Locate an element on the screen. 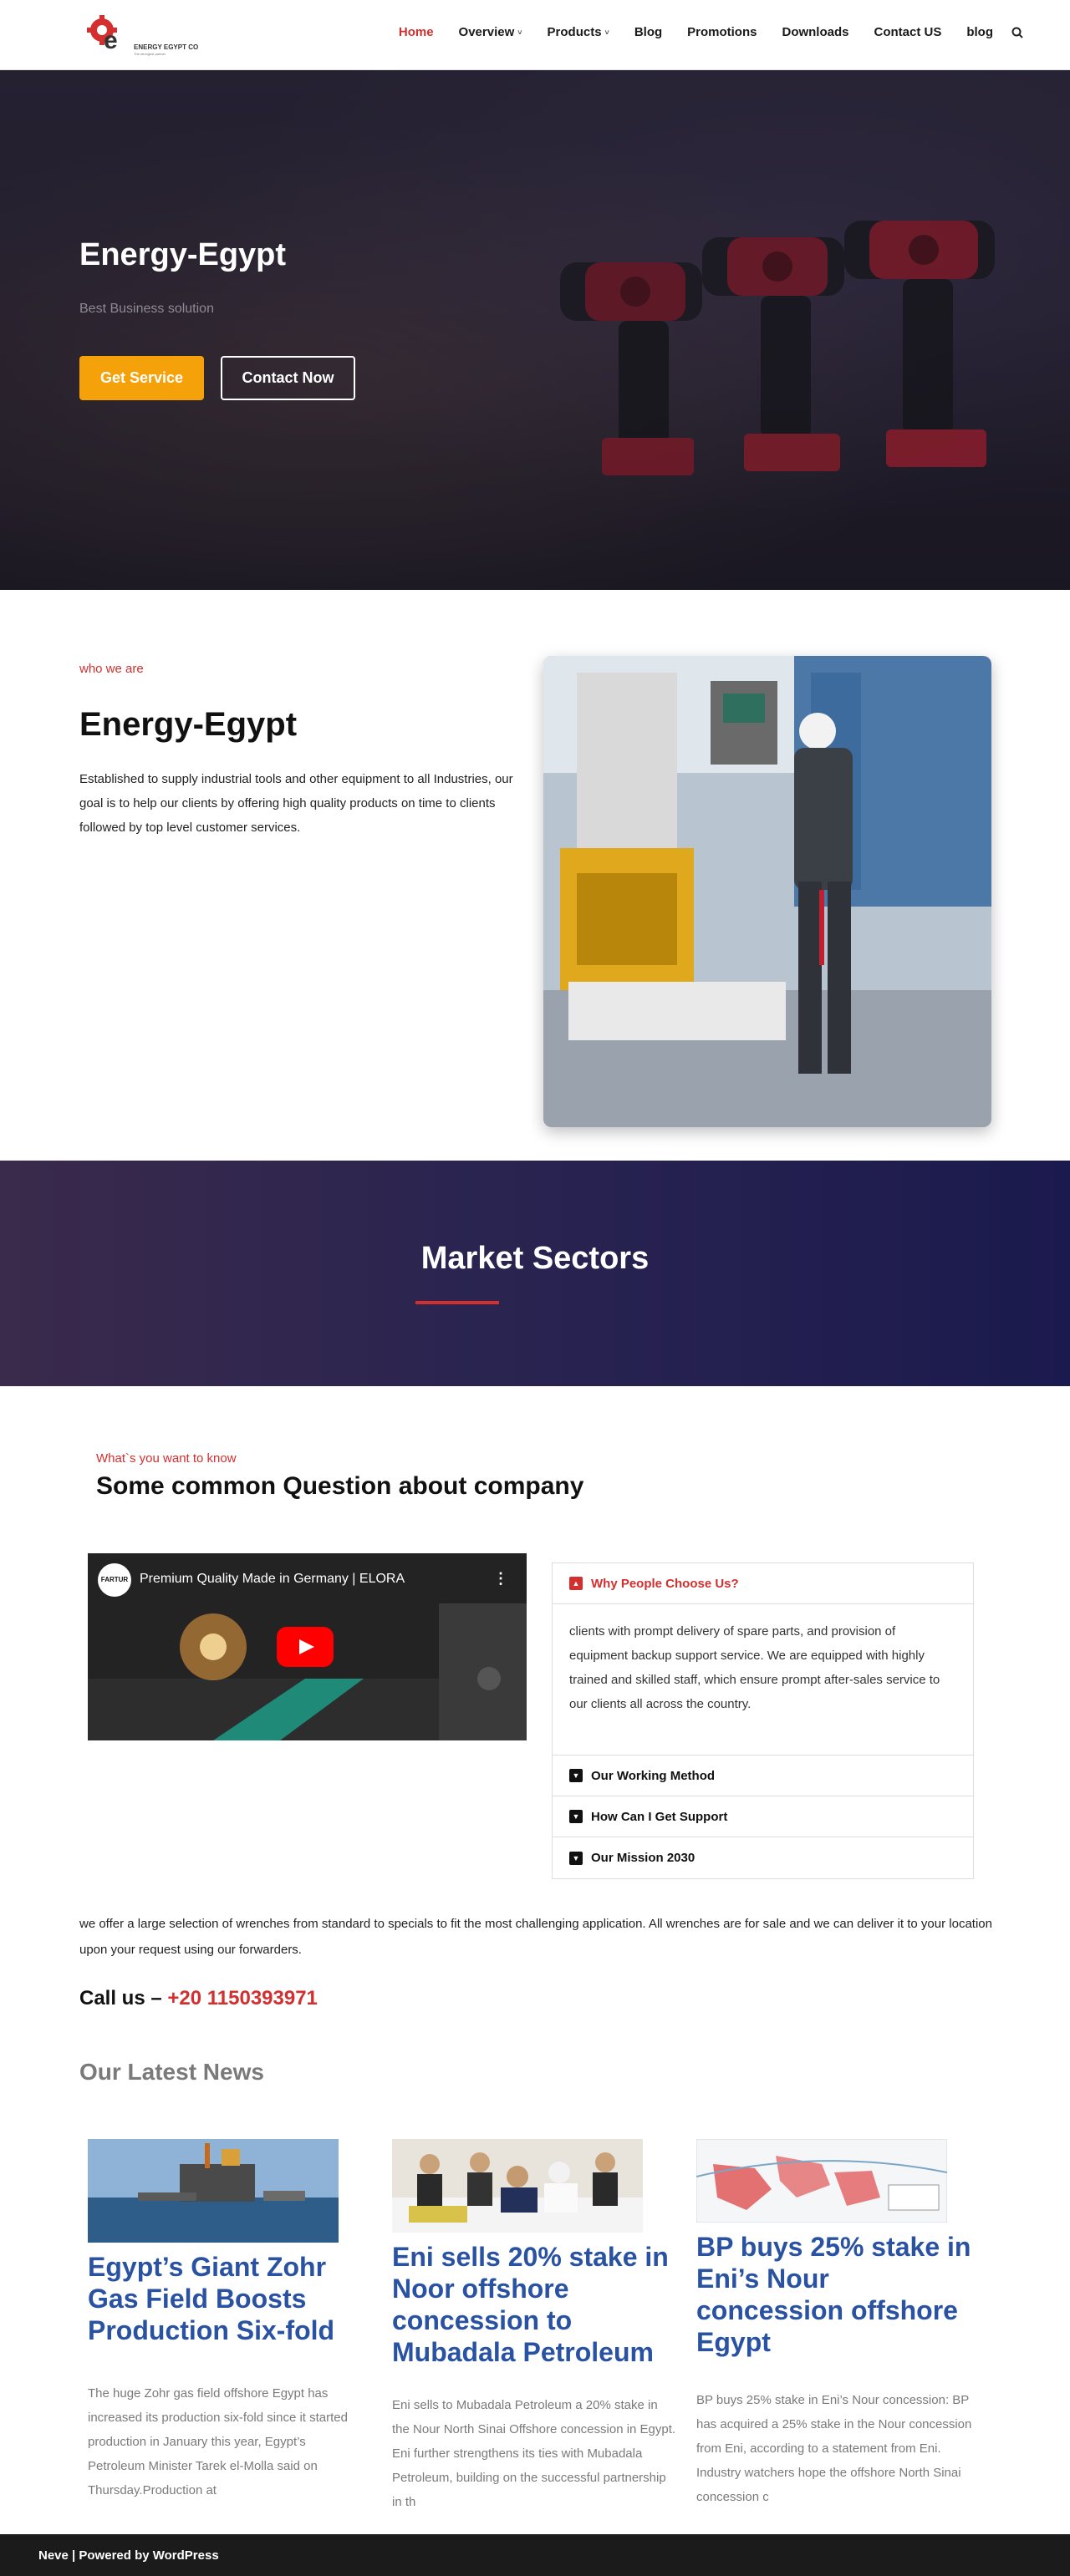 This screenshot has height=2576, width=1070. play-icon is located at coordinates (305, 1647).